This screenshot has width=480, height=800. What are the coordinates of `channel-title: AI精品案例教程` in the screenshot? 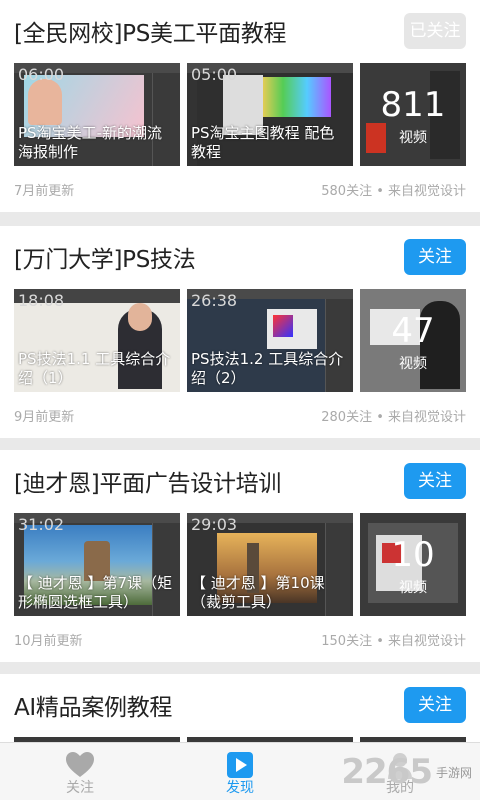 It's located at (93, 708).